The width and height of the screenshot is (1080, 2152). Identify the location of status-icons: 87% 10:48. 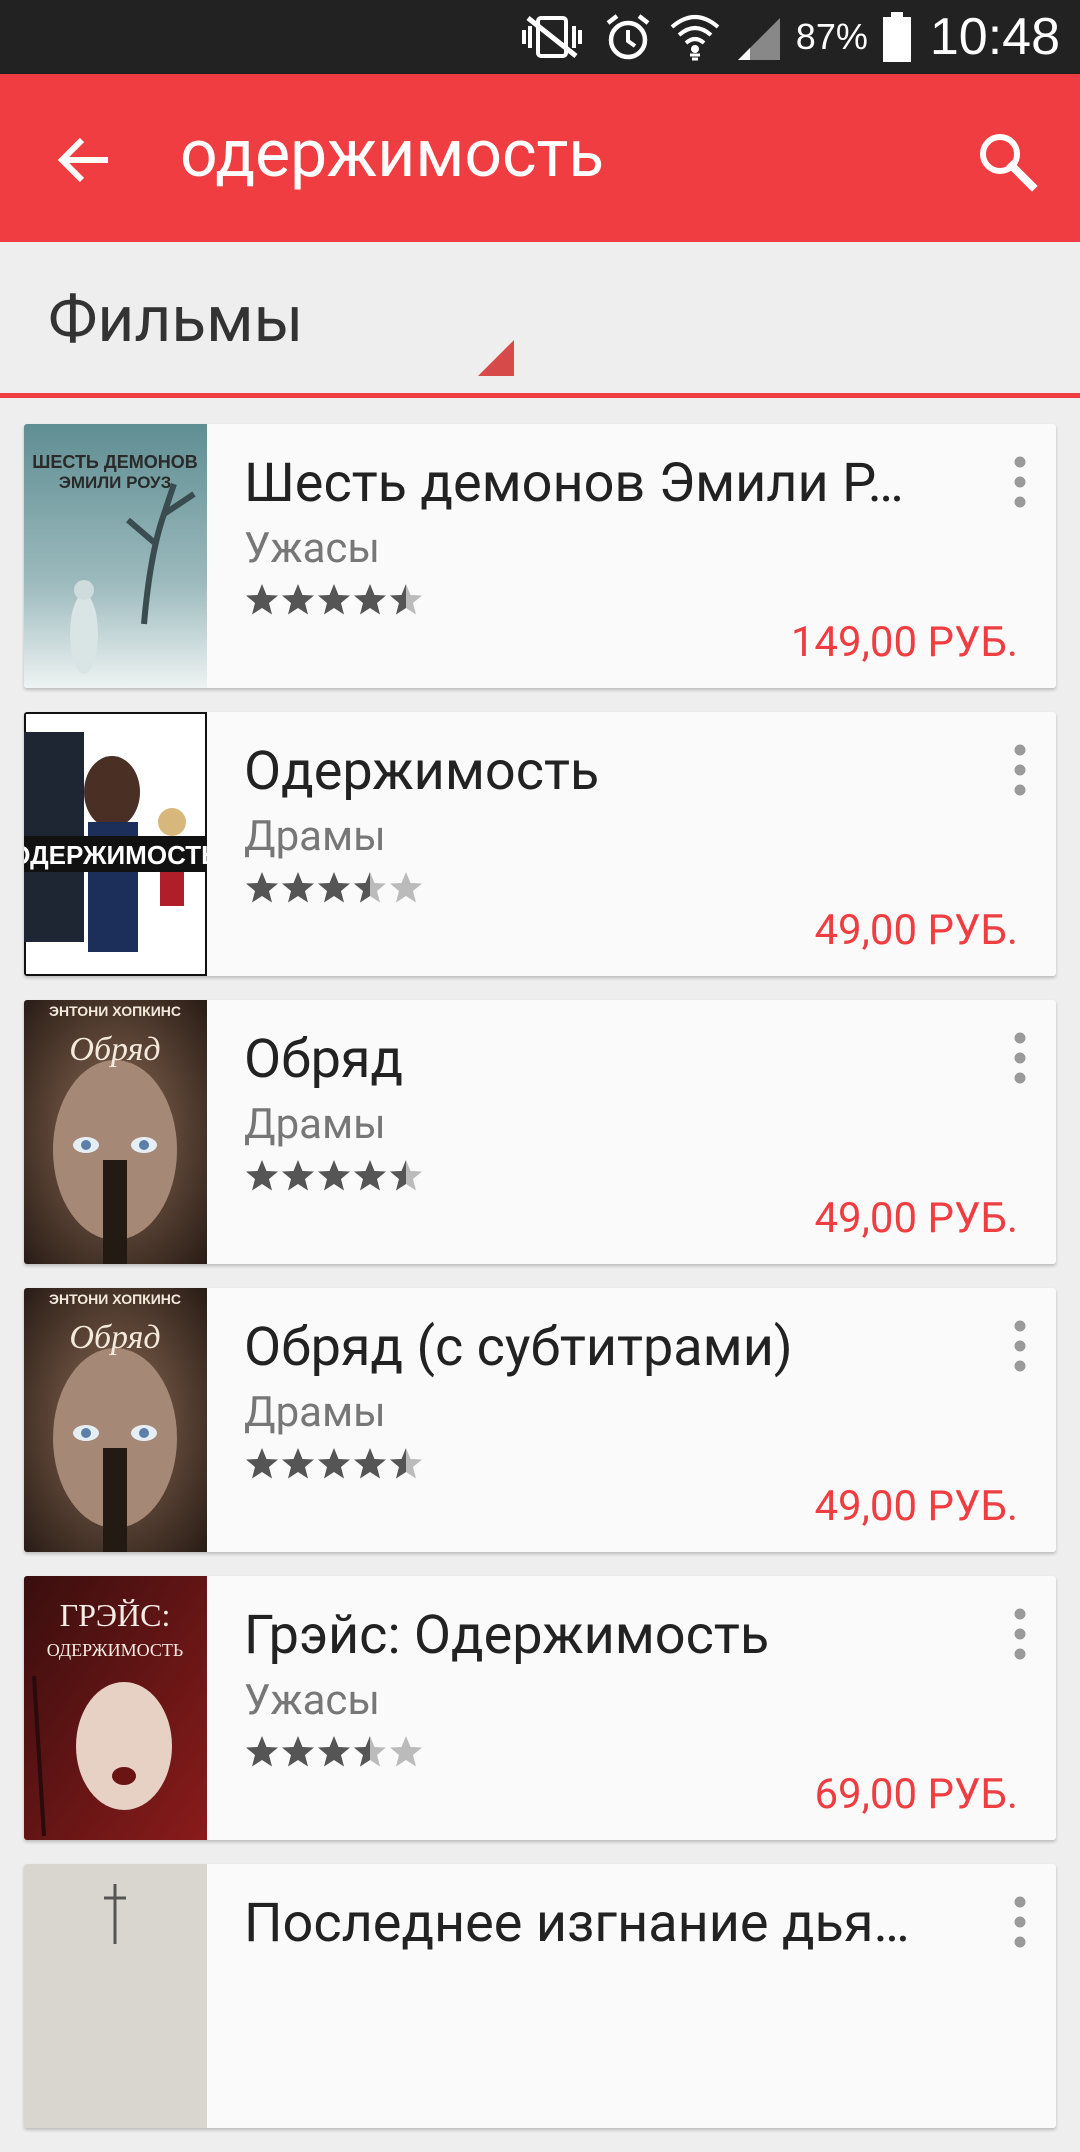
(788, 37).